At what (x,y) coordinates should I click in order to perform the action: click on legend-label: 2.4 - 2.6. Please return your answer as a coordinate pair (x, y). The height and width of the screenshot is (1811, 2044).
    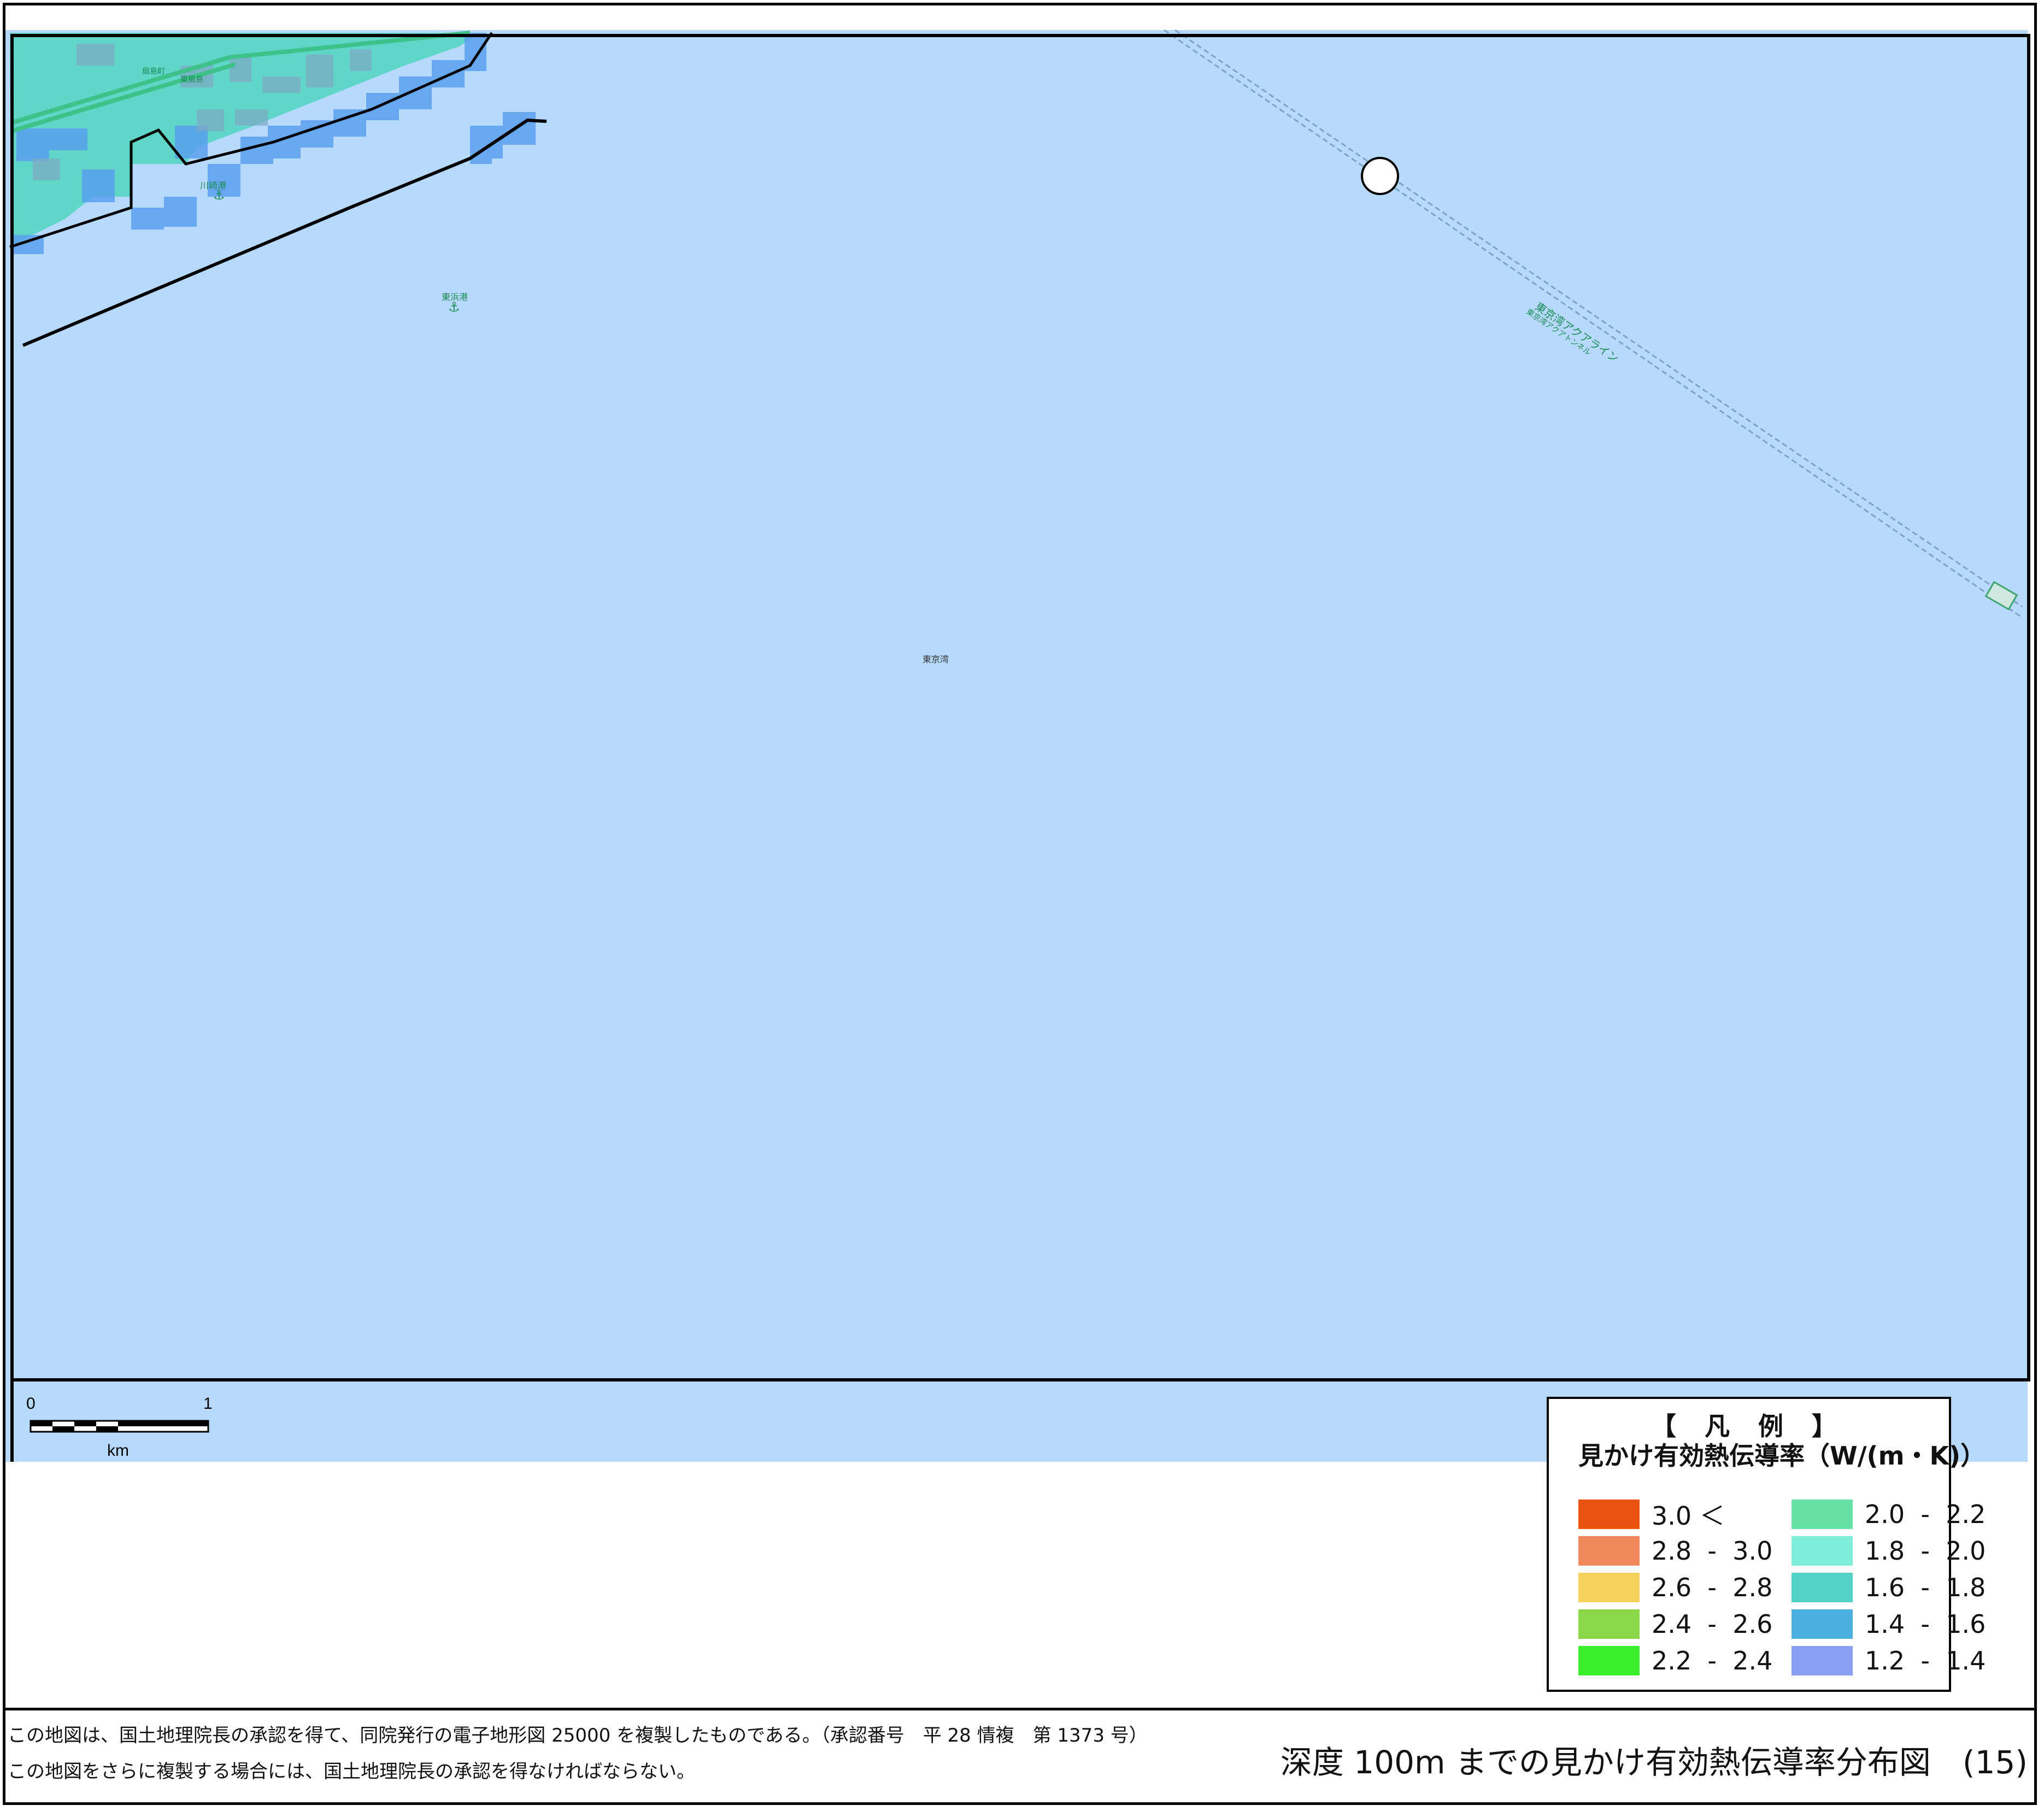
    Looking at the image, I should click on (1712, 1624).